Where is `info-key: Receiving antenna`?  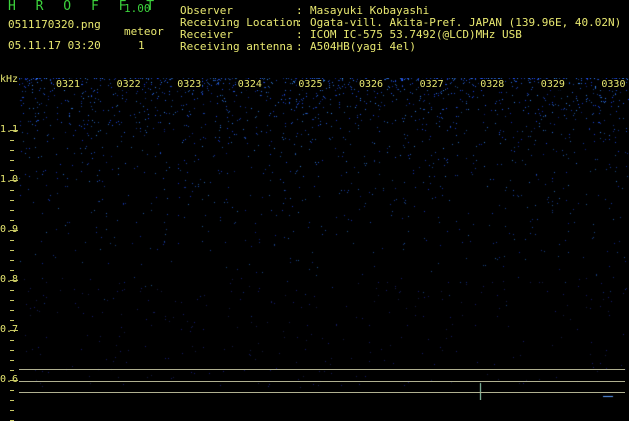
info-key: Receiving antenna is located at coordinates (236, 46).